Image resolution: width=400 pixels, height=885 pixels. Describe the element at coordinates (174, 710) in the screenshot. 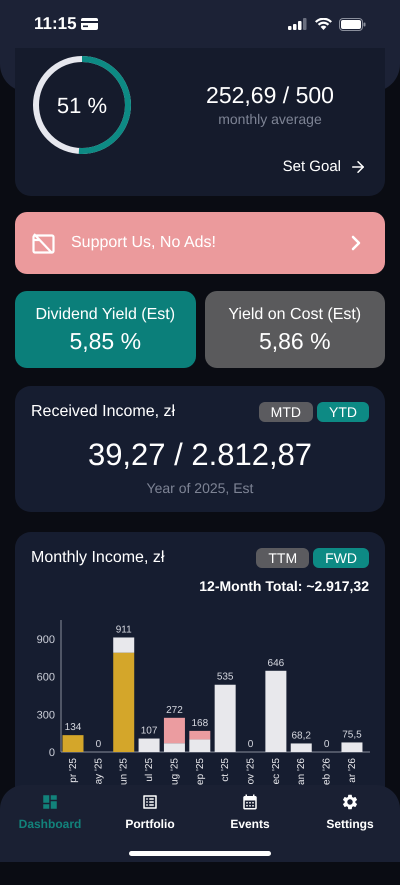

I see `value-label: 272` at that location.